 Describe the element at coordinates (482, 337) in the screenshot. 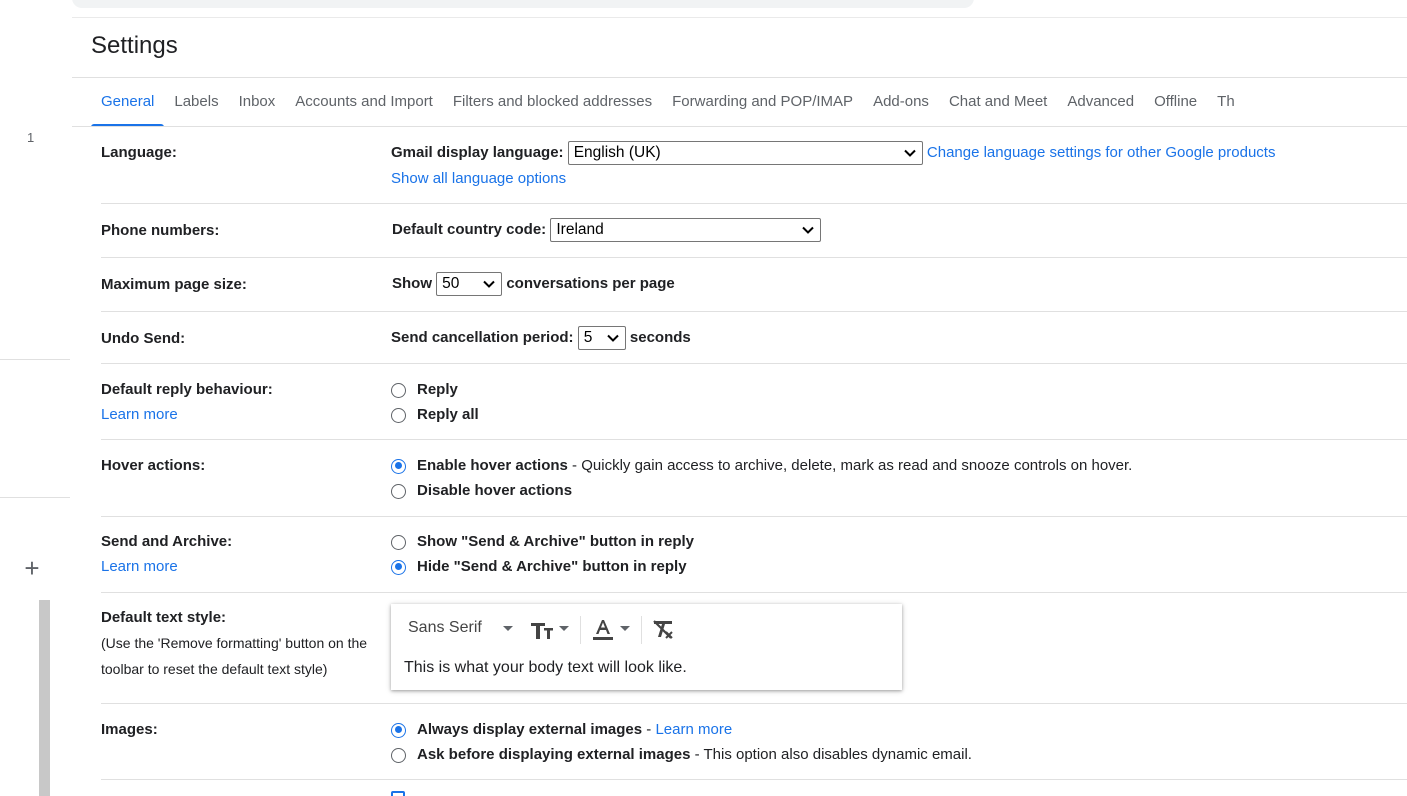

I see `cancellation-period-label: Send cancellation period:` at that location.